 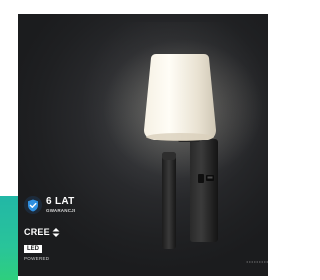 What do you see at coordinates (180, 97) in the screenshot?
I see `lamp-shade` at bounding box center [180, 97].